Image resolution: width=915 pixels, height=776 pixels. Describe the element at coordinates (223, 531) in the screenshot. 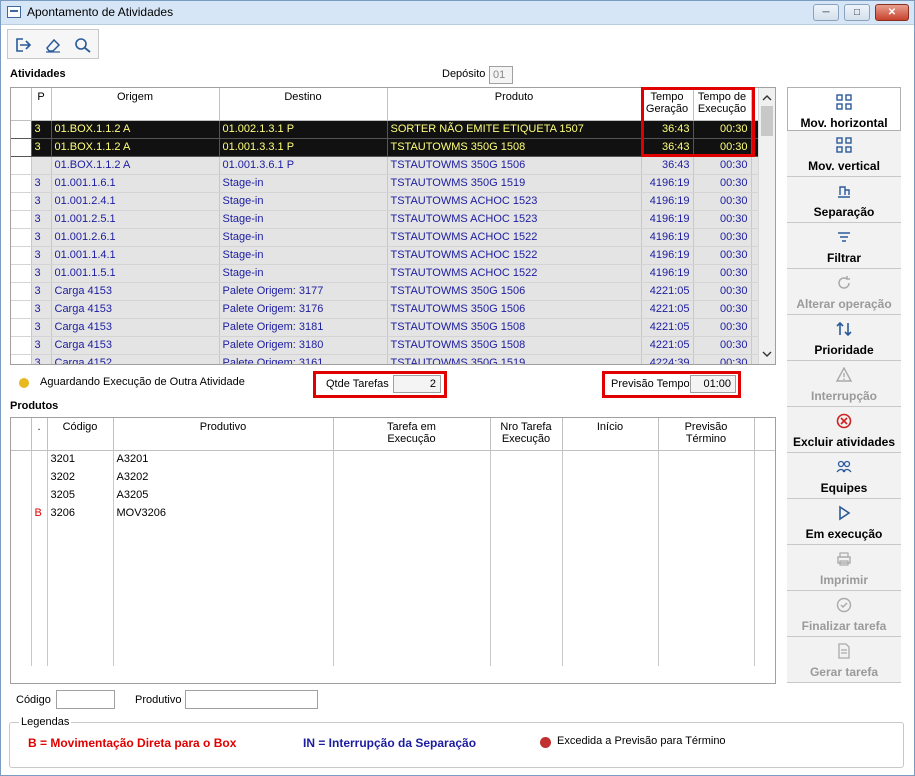

I see `cell-produtivo` at that location.